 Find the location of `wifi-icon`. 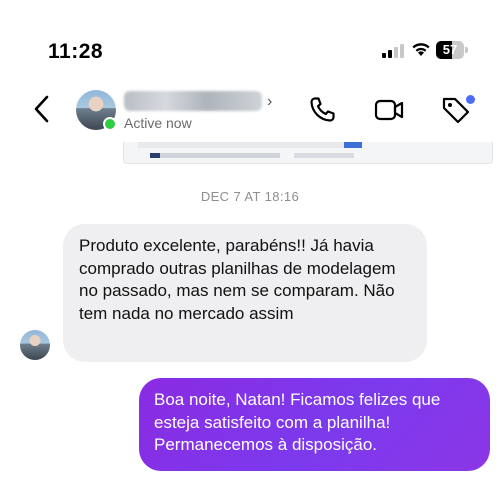

wifi-icon is located at coordinates (421, 49).